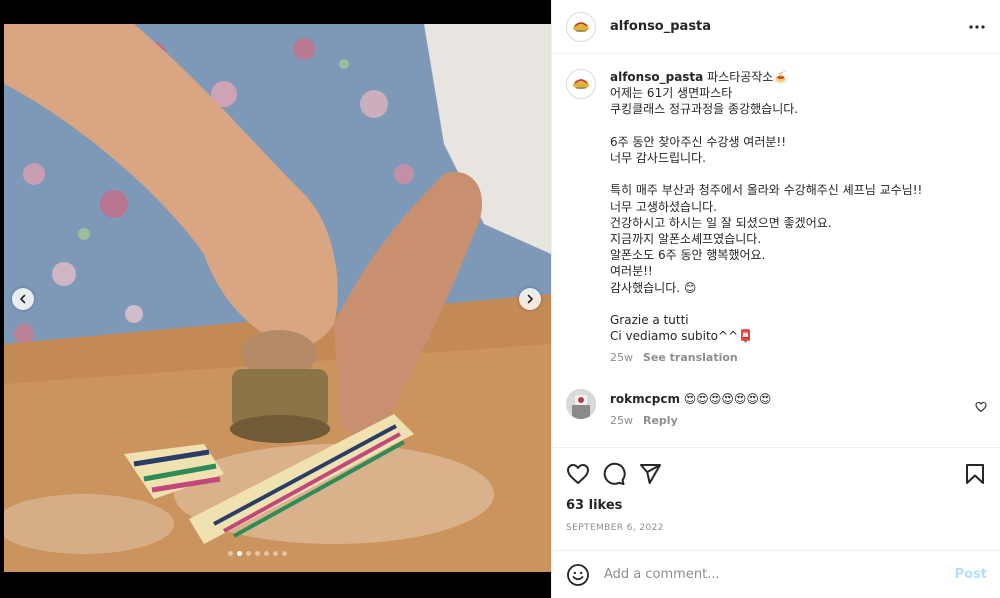  I want to click on chevron-left-icon, so click(23, 299).